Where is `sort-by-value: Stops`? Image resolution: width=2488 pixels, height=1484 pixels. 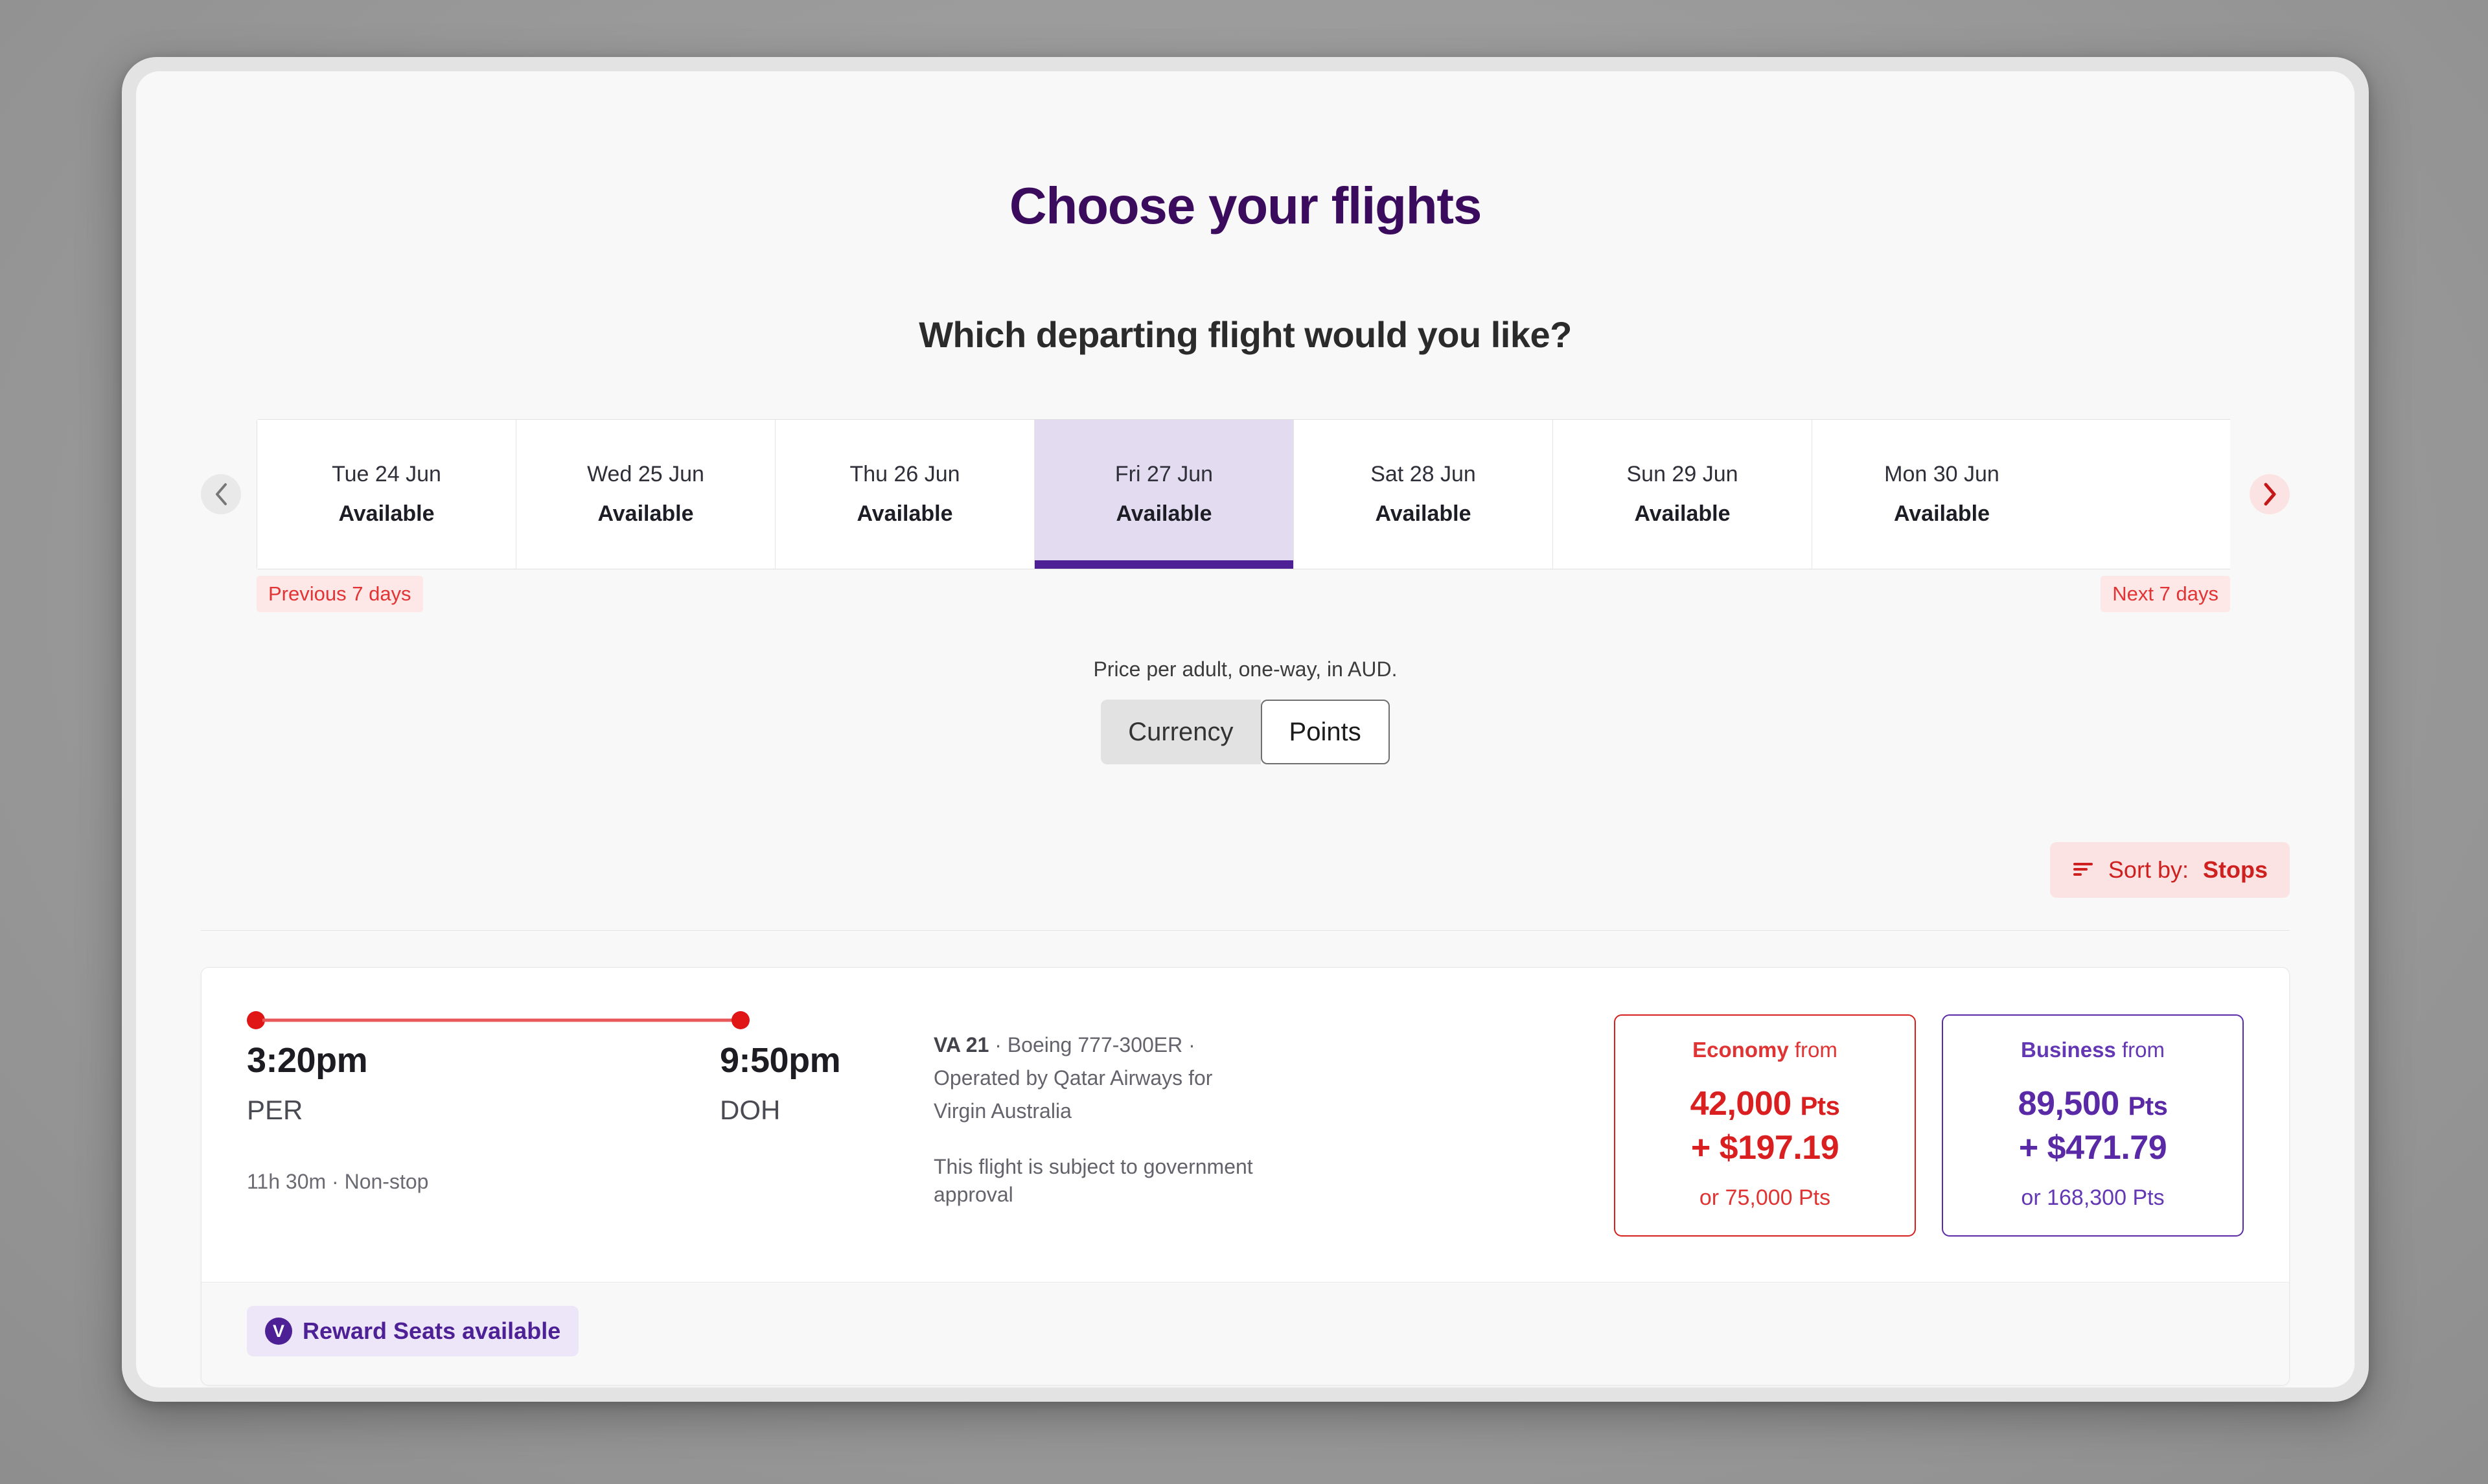
sort-by-value: Stops is located at coordinates (2235, 869).